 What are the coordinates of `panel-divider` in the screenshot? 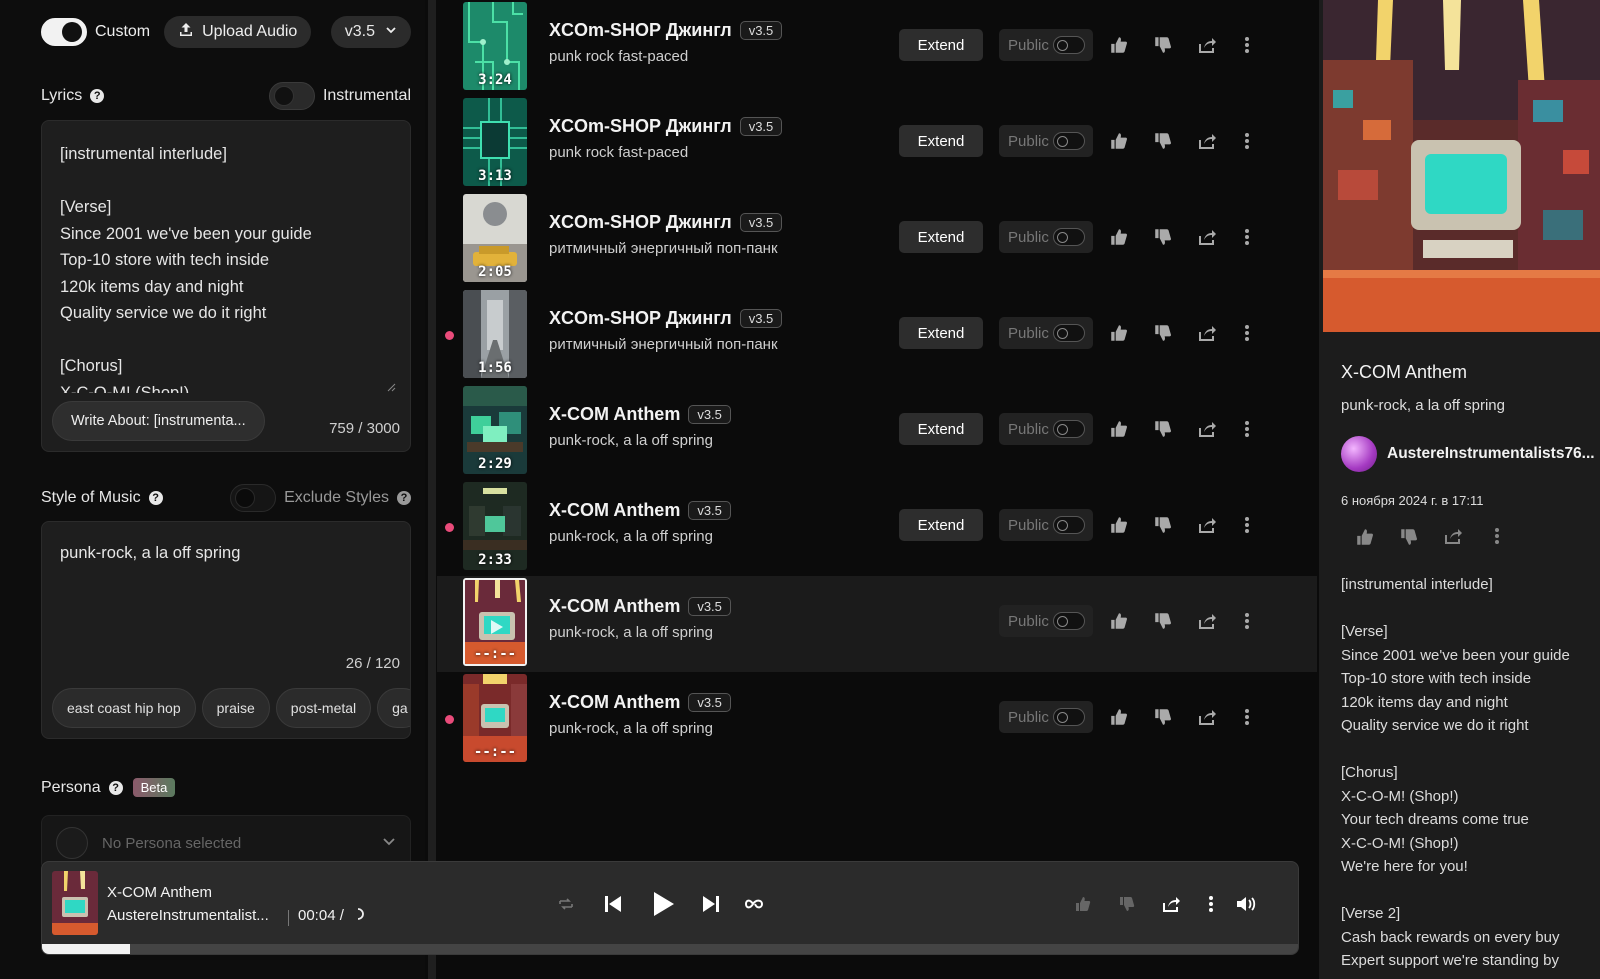 It's located at (432, 489).